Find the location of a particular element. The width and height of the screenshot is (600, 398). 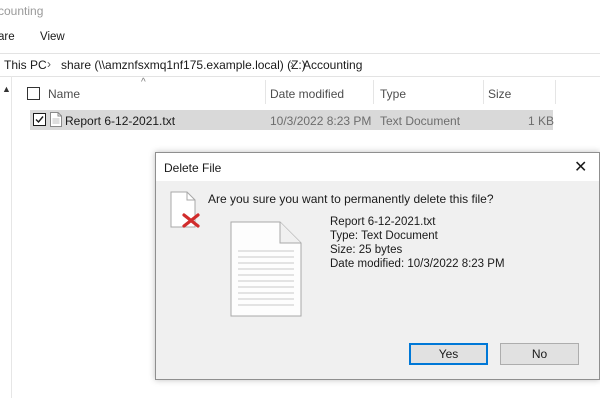

column-header-date: Date modified is located at coordinates (307, 94).